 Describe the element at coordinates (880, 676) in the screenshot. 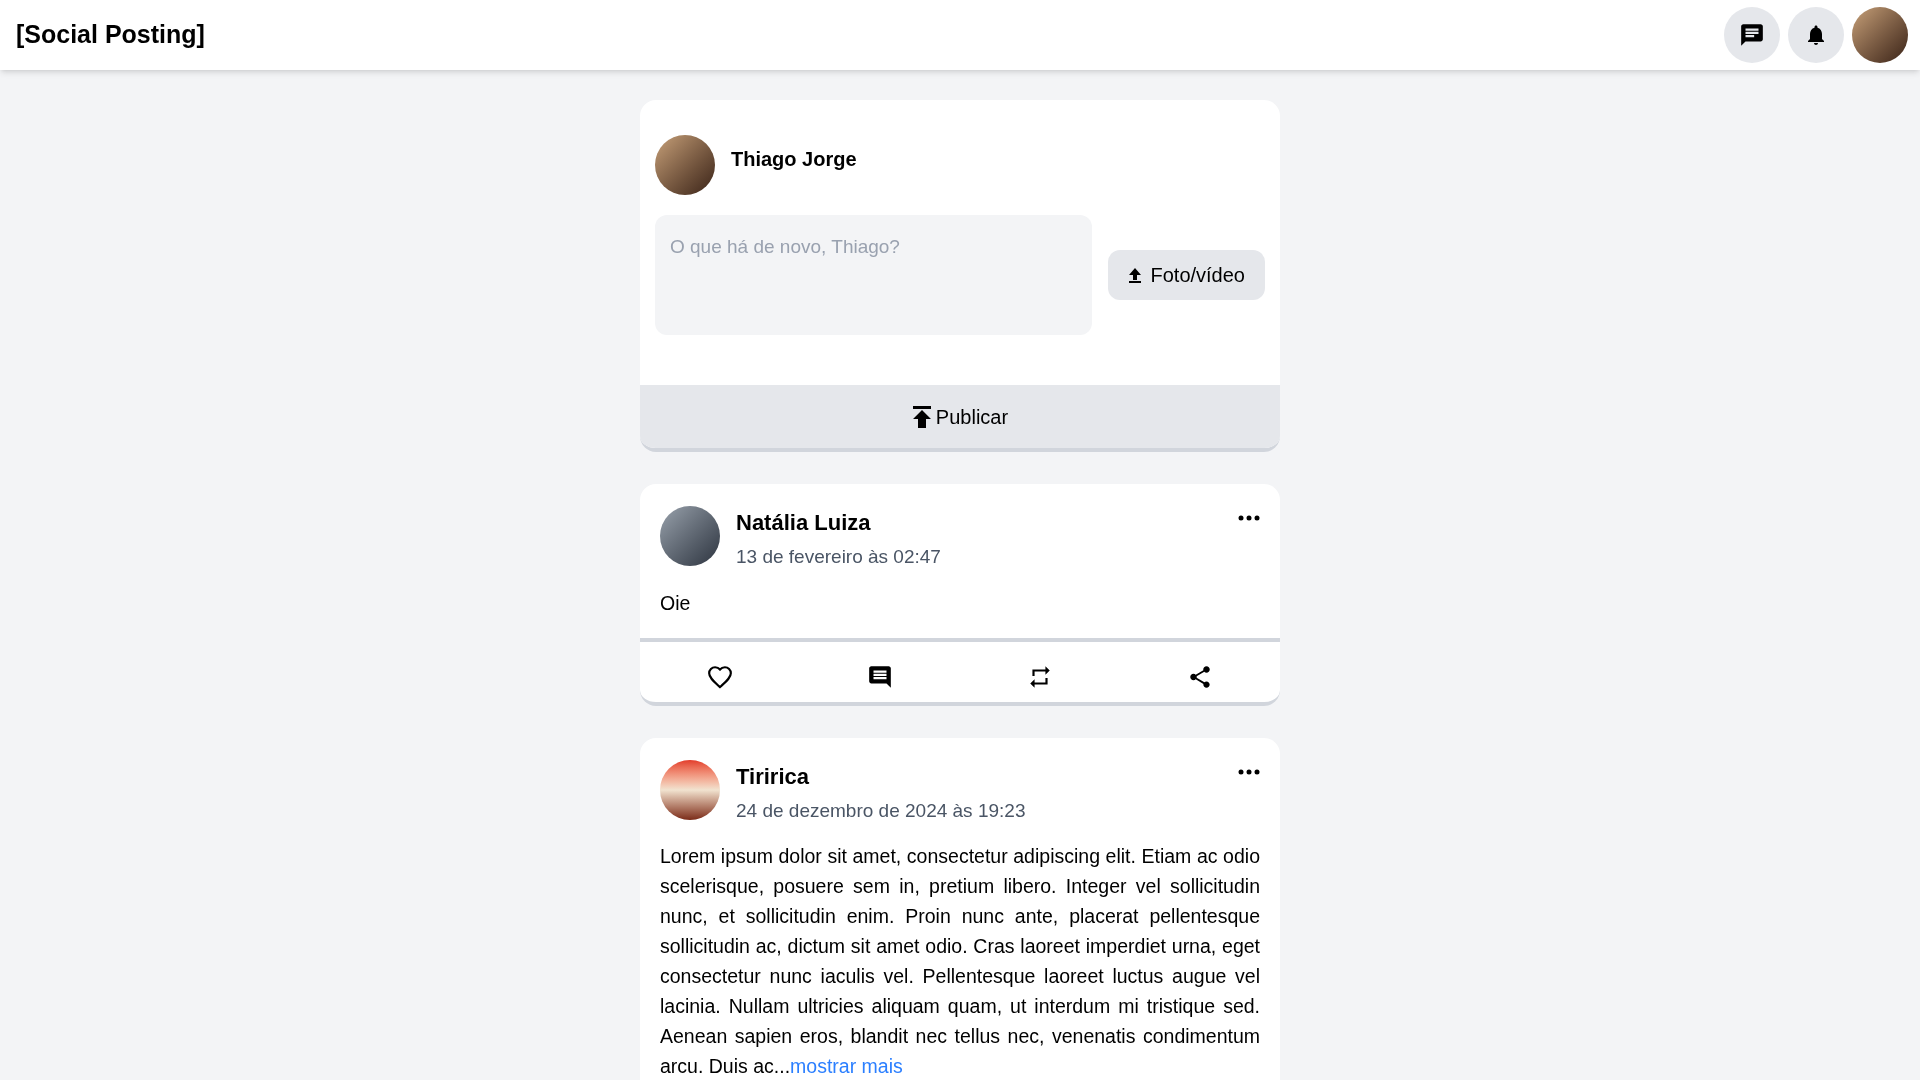

I see `comment-icon` at that location.